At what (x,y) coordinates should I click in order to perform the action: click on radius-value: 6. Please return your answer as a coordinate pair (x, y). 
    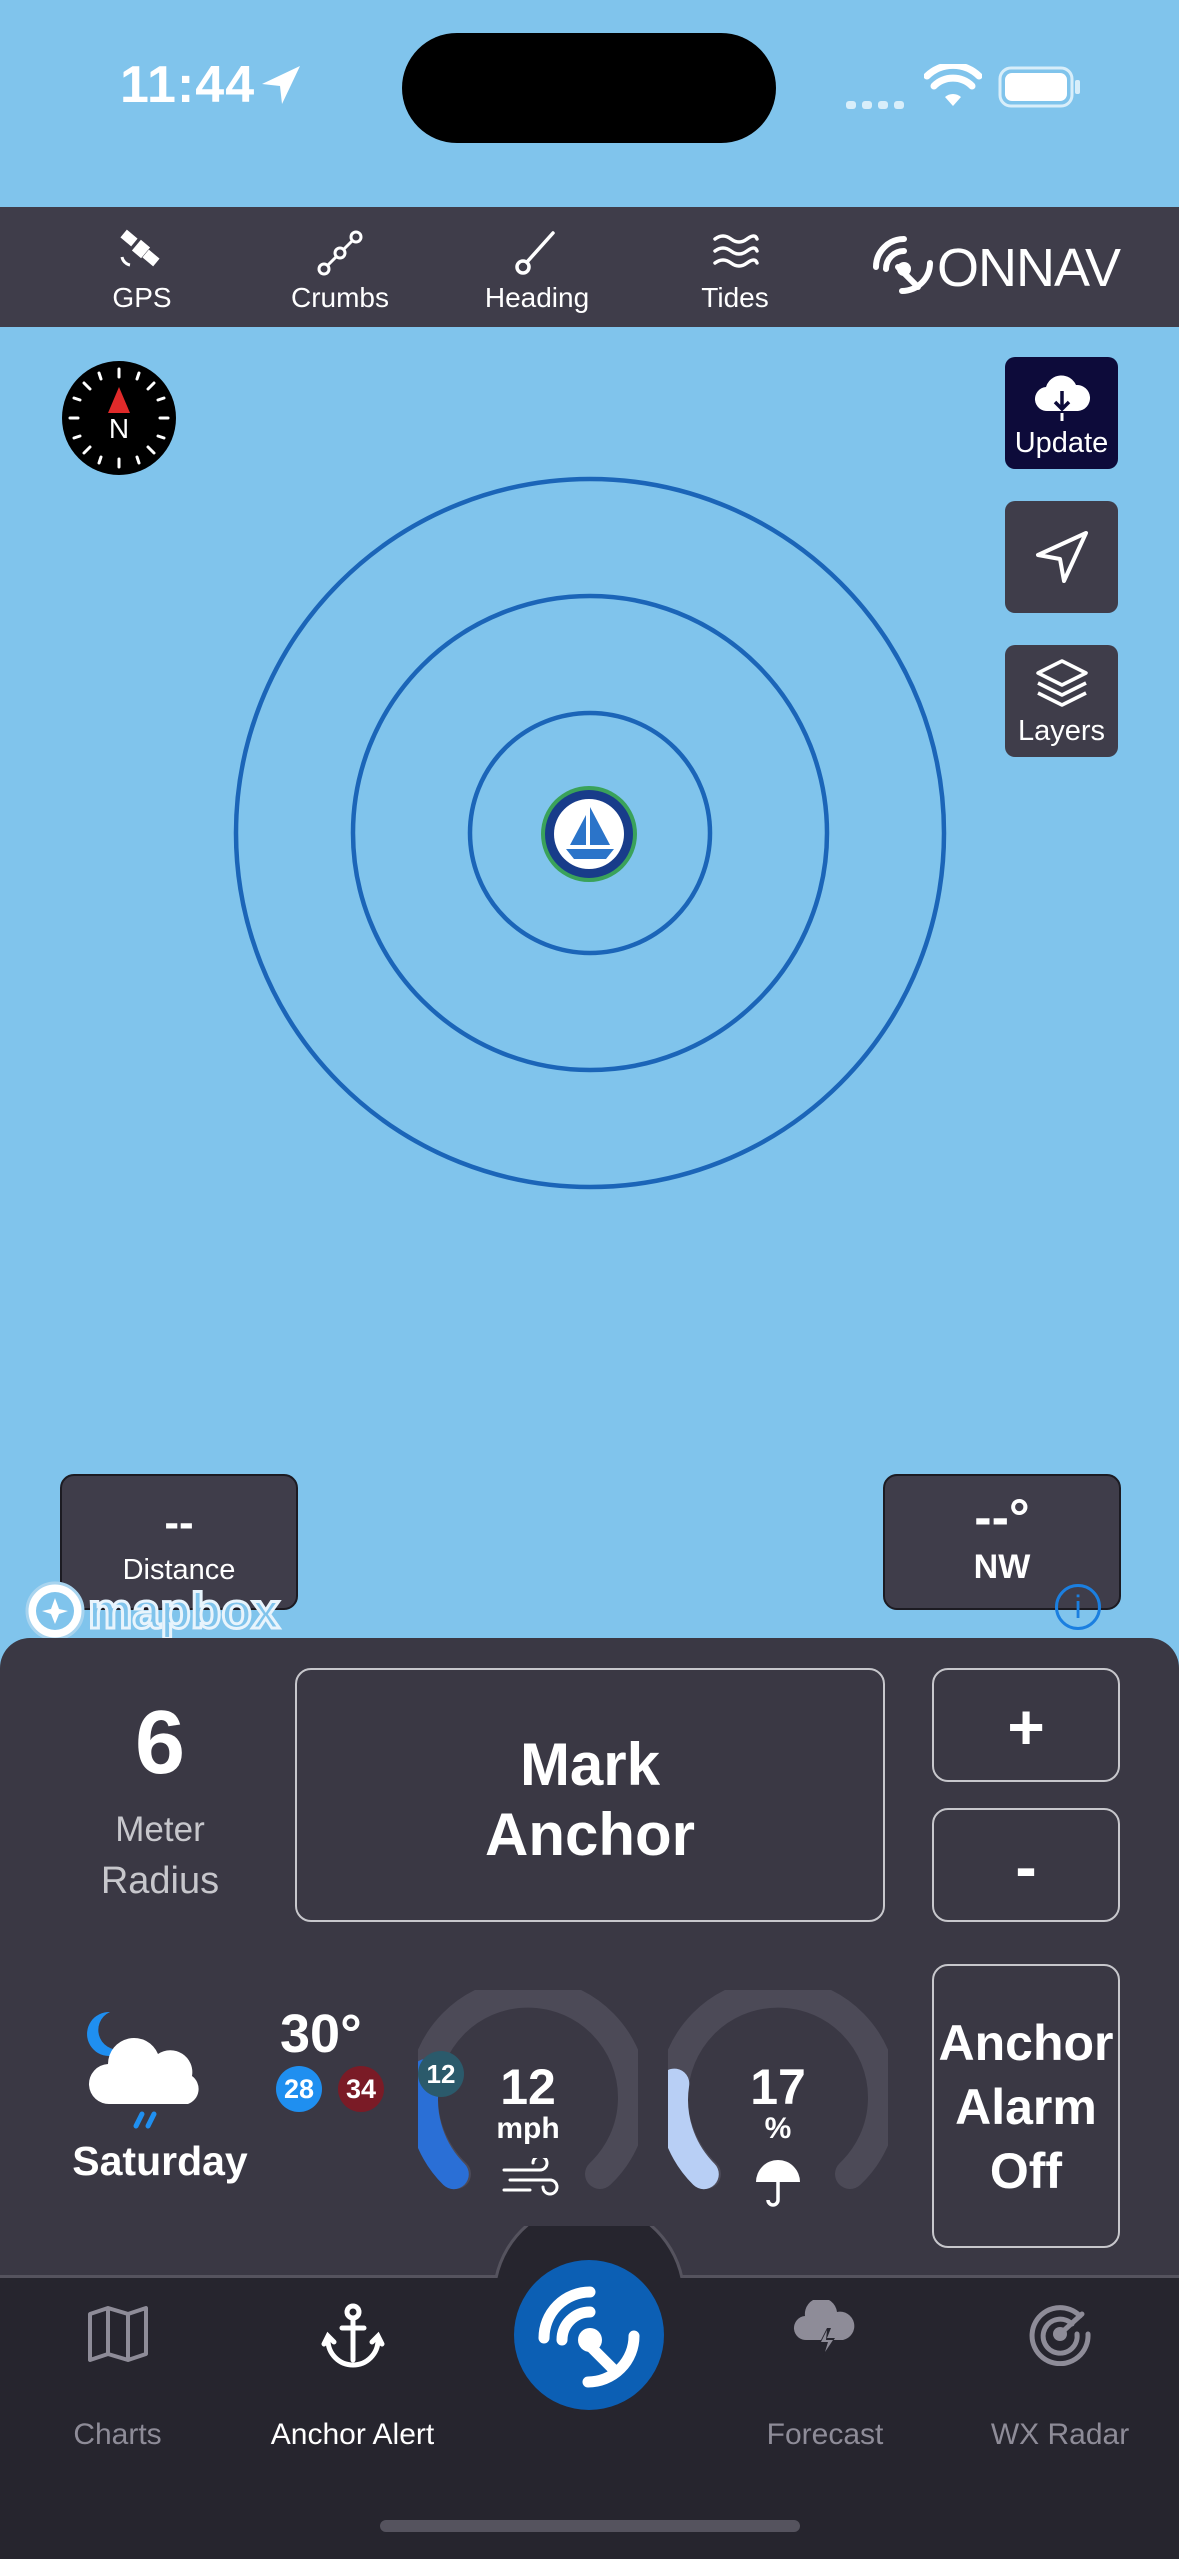
    Looking at the image, I should click on (160, 1743).